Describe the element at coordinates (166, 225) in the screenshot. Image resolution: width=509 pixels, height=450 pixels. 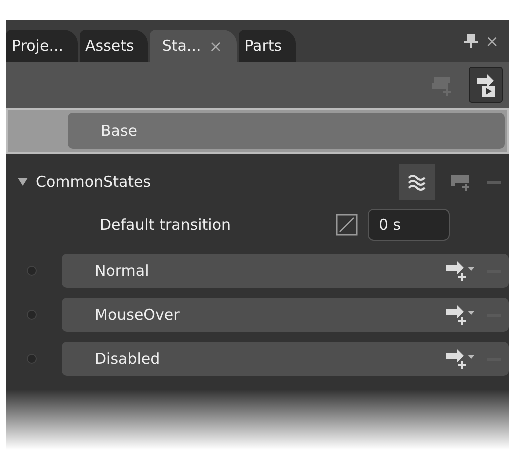
I see `transition-label: Default transition` at that location.